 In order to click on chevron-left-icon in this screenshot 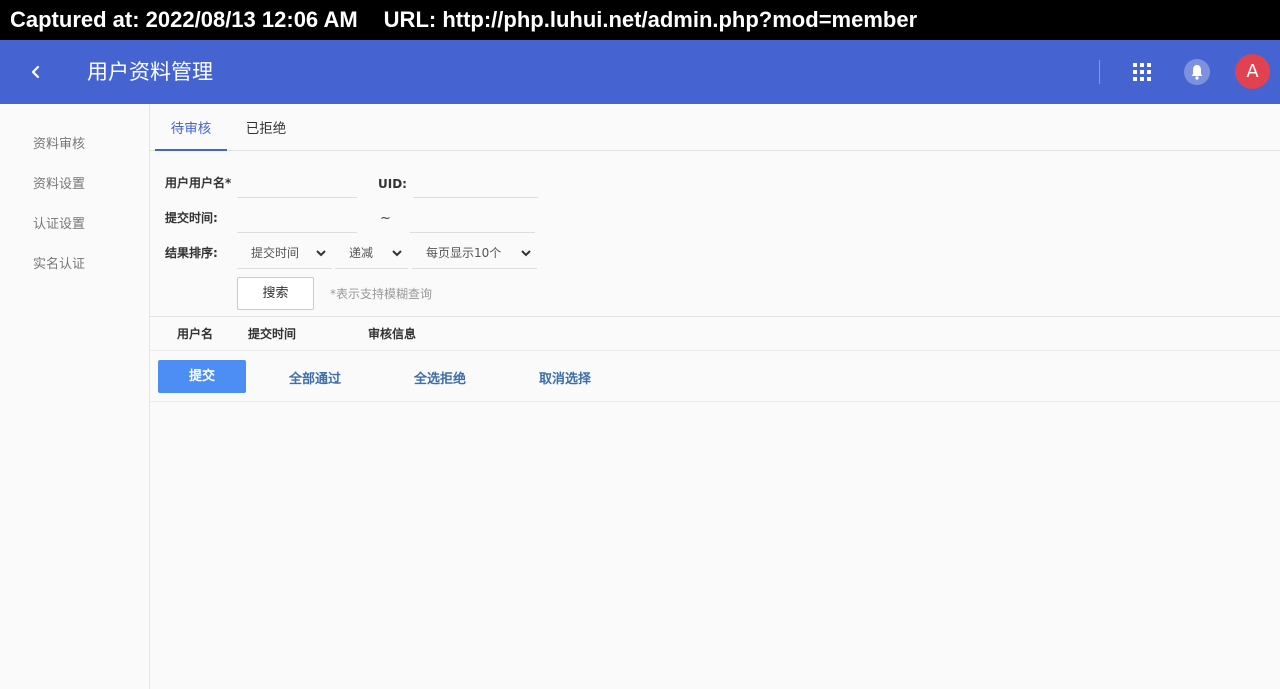, I will do `click(35, 72)`.